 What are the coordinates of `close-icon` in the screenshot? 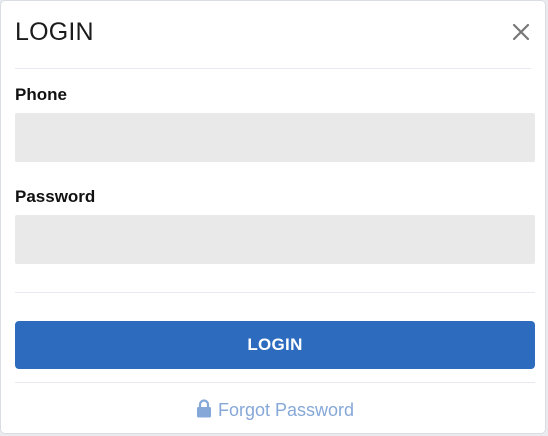 It's located at (521, 32).